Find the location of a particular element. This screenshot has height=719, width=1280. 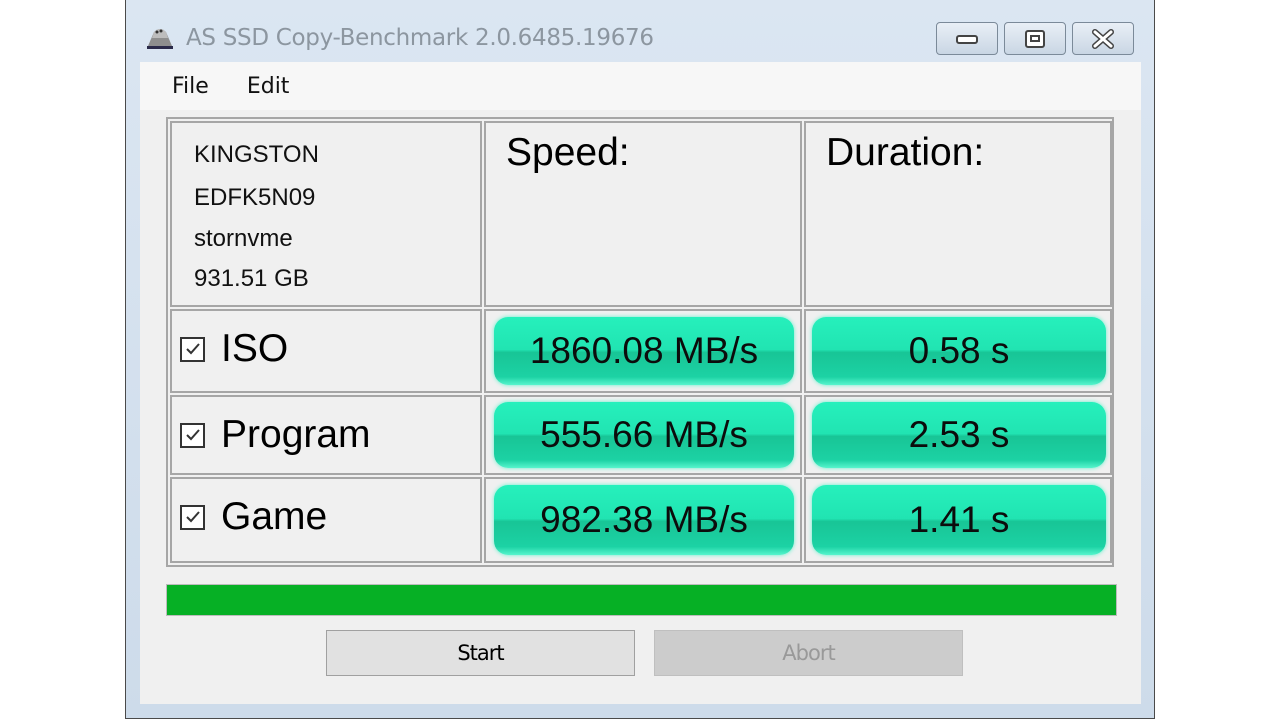

speed-header: Speed: is located at coordinates (568, 152).